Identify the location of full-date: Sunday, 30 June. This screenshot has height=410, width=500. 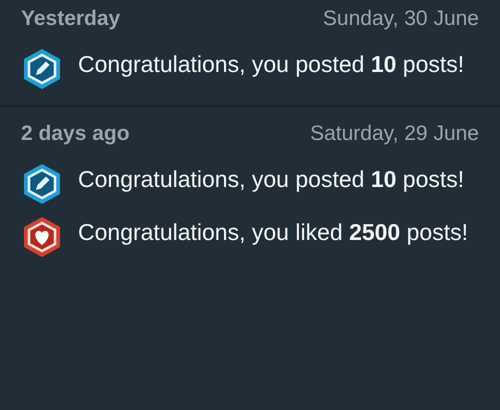
(400, 19).